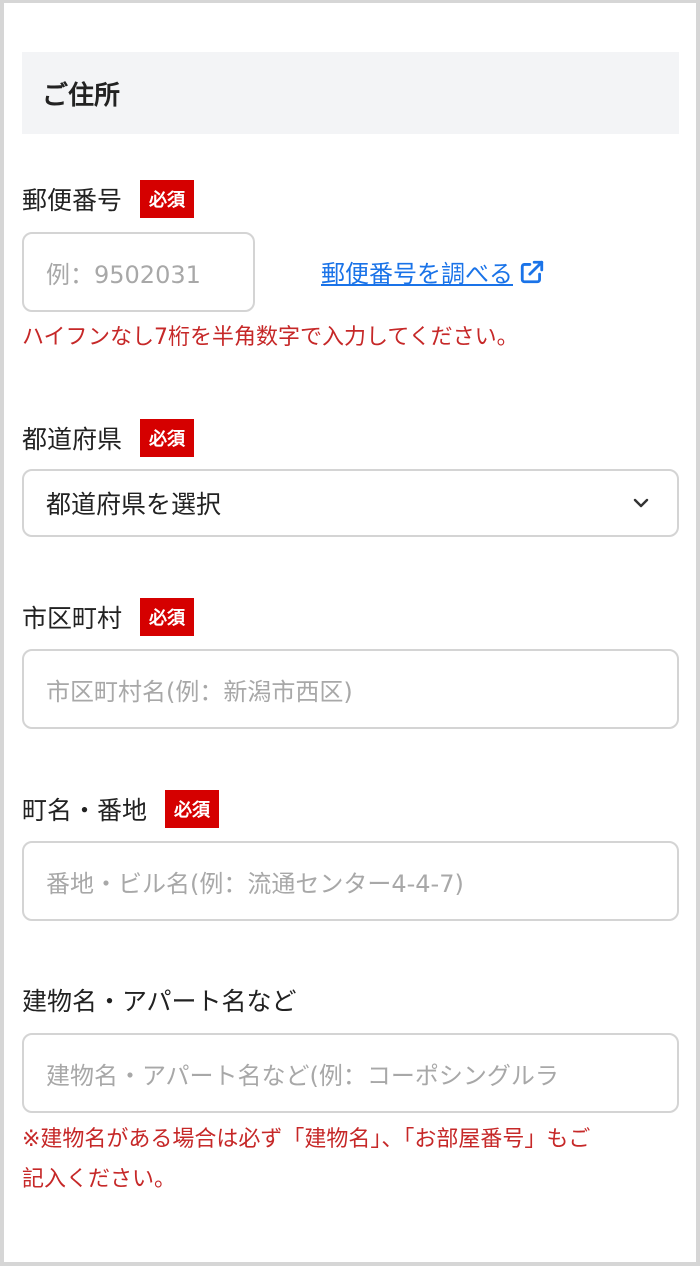 Image resolution: width=700 pixels, height=1266 pixels. Describe the element at coordinates (270, 337) in the screenshot. I see `postal-code-note: ハイフンなし7桁を半角数字で入力してください。` at that location.